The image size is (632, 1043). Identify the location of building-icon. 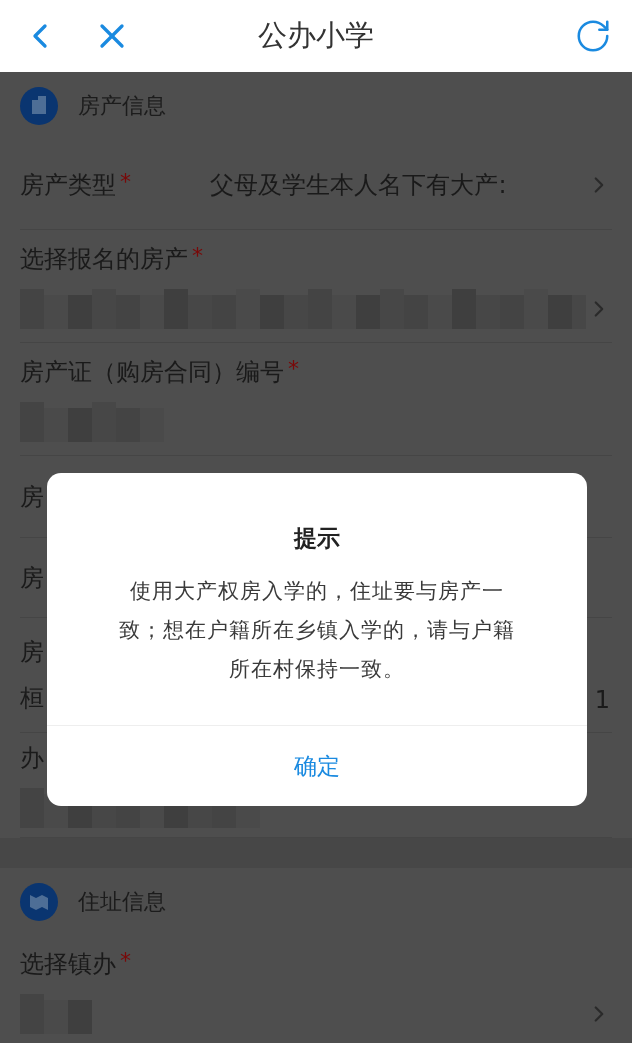
(39, 106).